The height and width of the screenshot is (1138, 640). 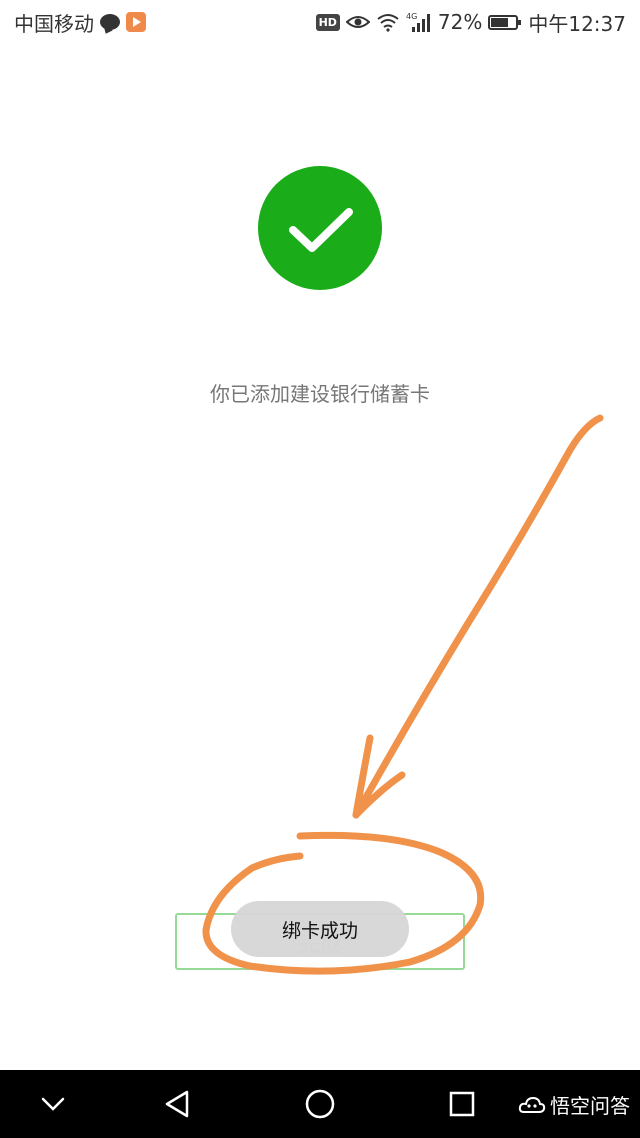 I want to click on nav-home-button, so click(x=320, y=1104).